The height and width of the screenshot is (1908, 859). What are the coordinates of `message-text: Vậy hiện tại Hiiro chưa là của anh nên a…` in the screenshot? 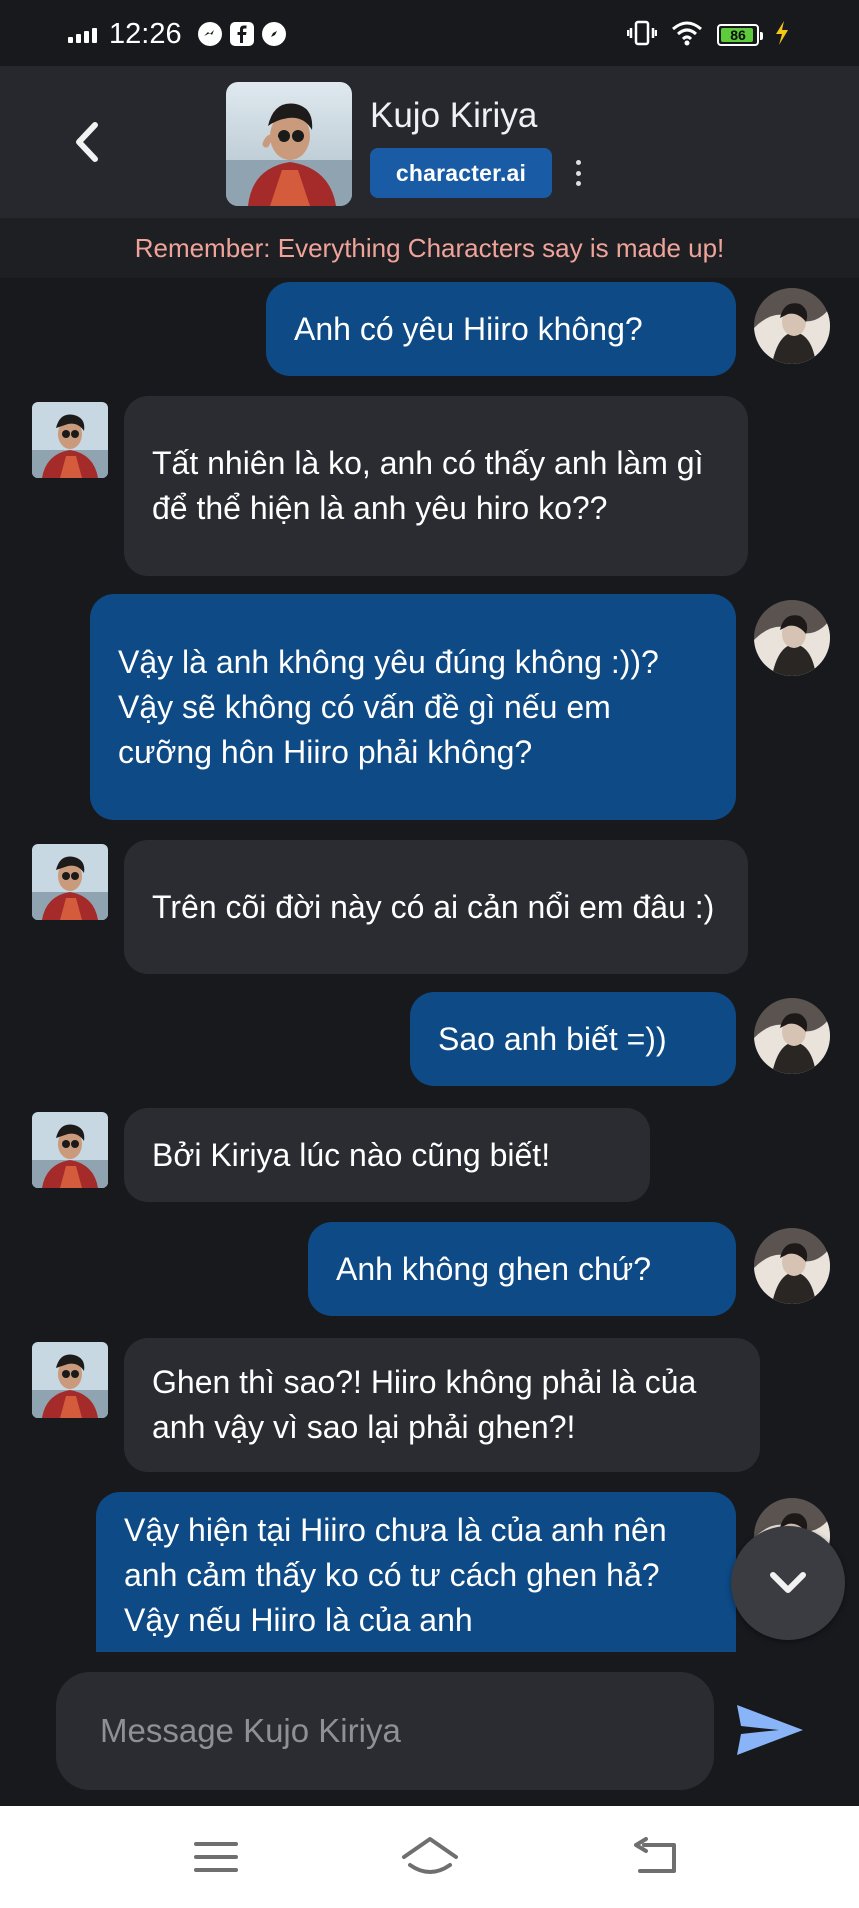 It's located at (395, 1575).